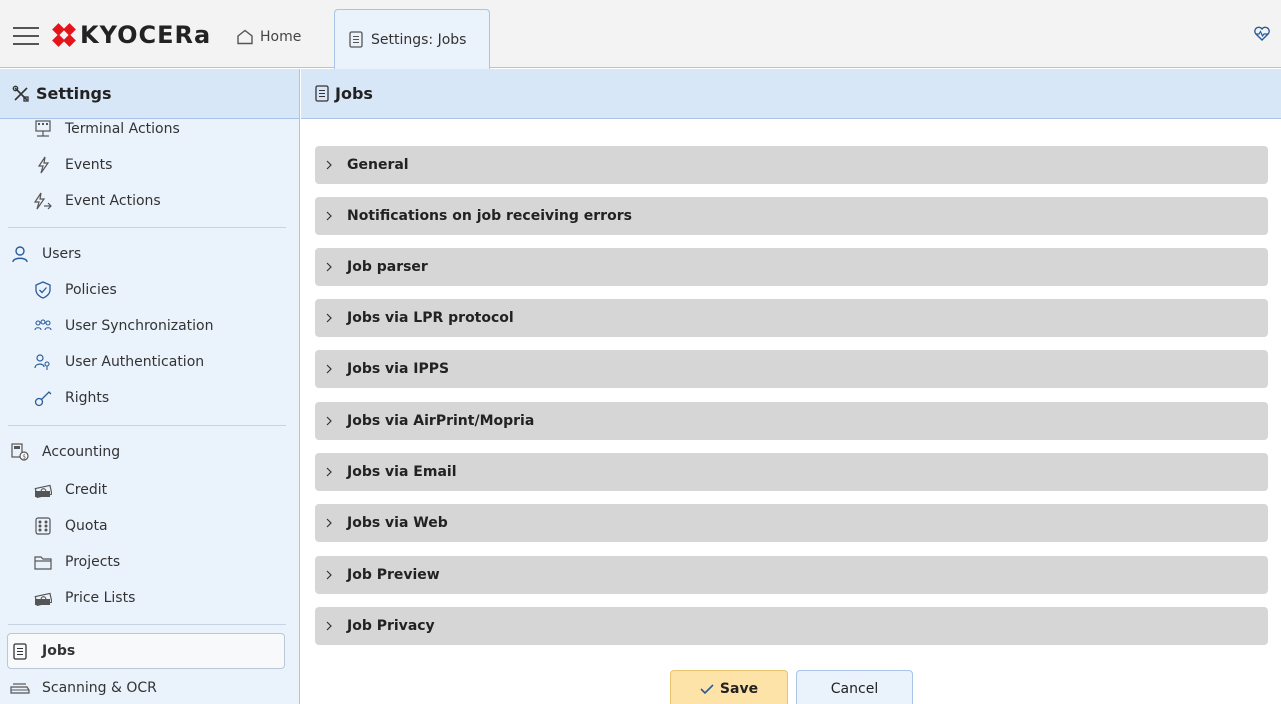 This screenshot has width=1281, height=704. What do you see at coordinates (59, 651) in the screenshot?
I see `sidebar-item-label: Jobs` at bounding box center [59, 651].